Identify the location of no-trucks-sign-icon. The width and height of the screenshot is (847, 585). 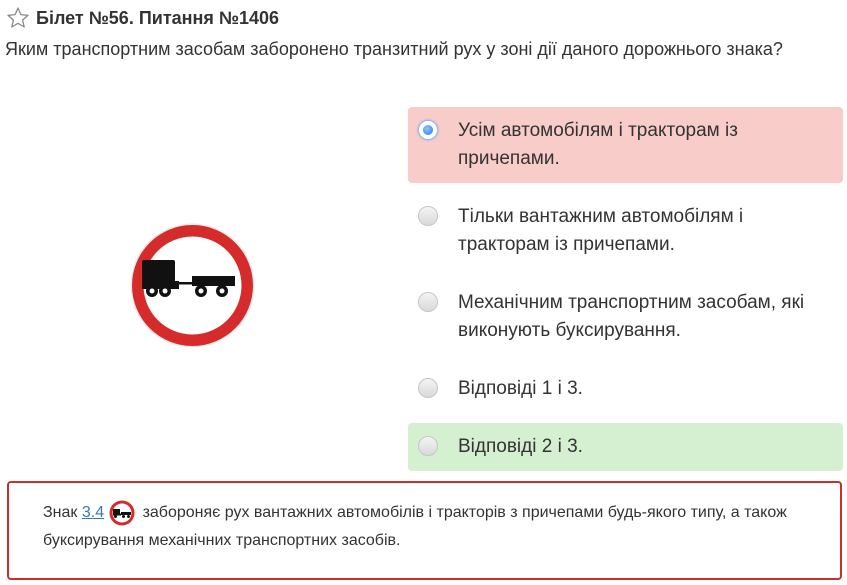
(122, 513).